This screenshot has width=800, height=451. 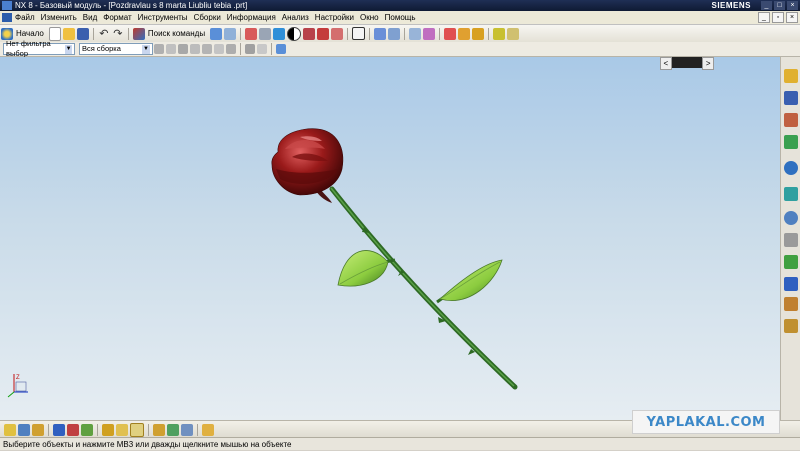 What do you see at coordinates (219, 49) in the screenshot?
I see `faces-filter-icon` at bounding box center [219, 49].